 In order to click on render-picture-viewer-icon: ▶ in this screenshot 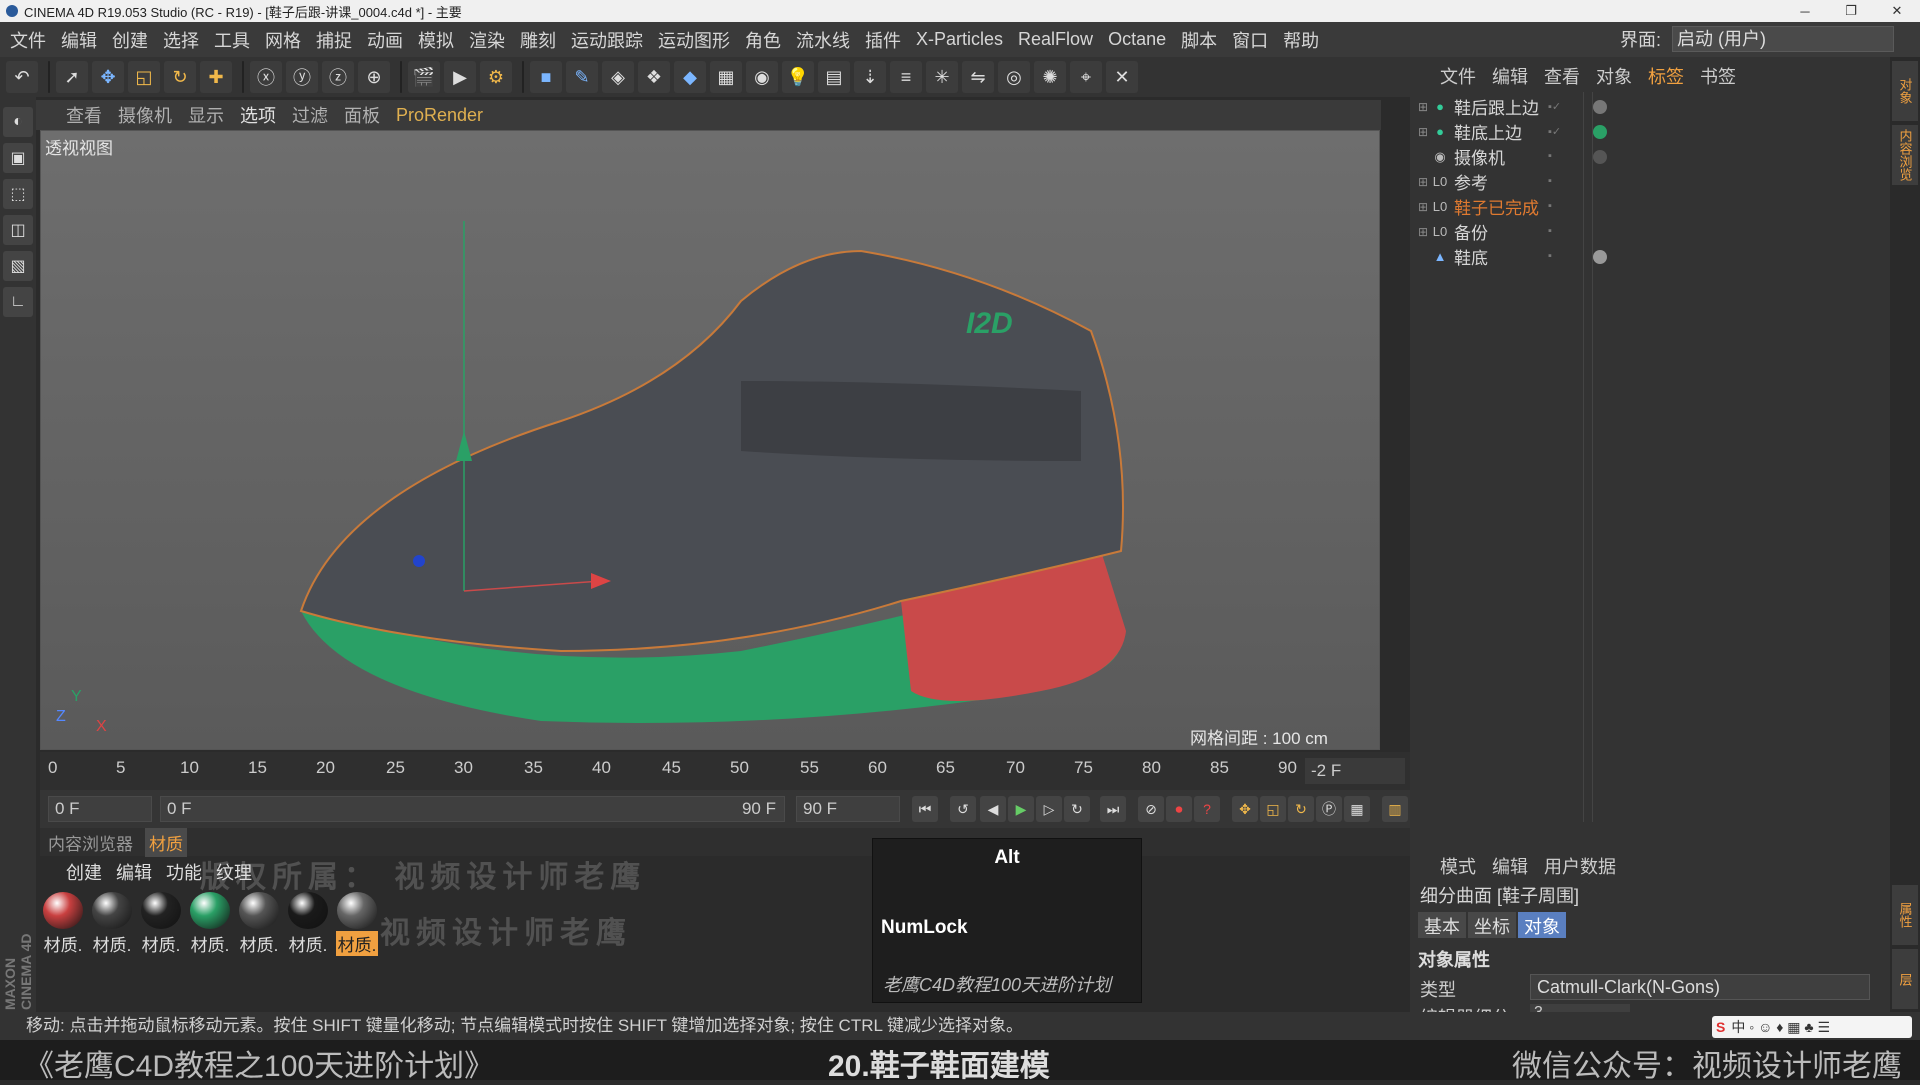, I will do `click(460, 77)`.